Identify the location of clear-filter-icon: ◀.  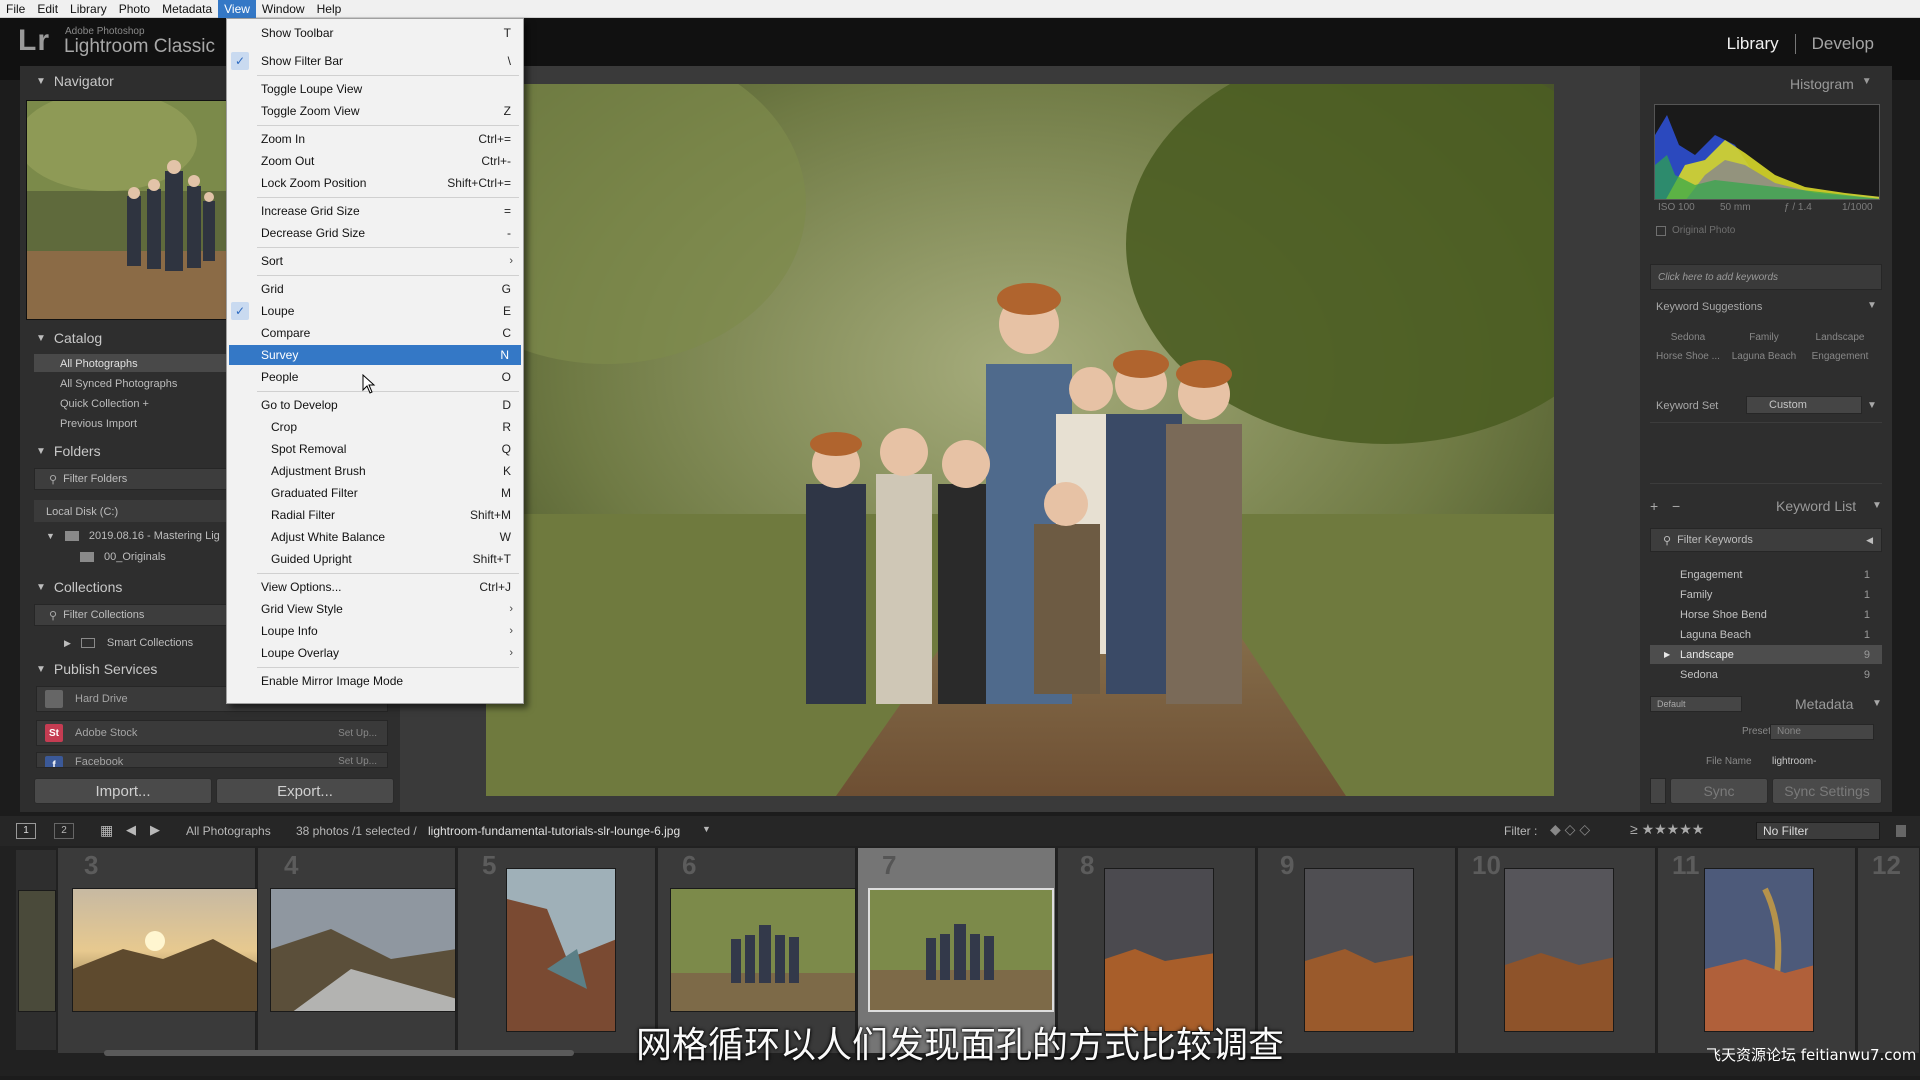
(1869, 540).